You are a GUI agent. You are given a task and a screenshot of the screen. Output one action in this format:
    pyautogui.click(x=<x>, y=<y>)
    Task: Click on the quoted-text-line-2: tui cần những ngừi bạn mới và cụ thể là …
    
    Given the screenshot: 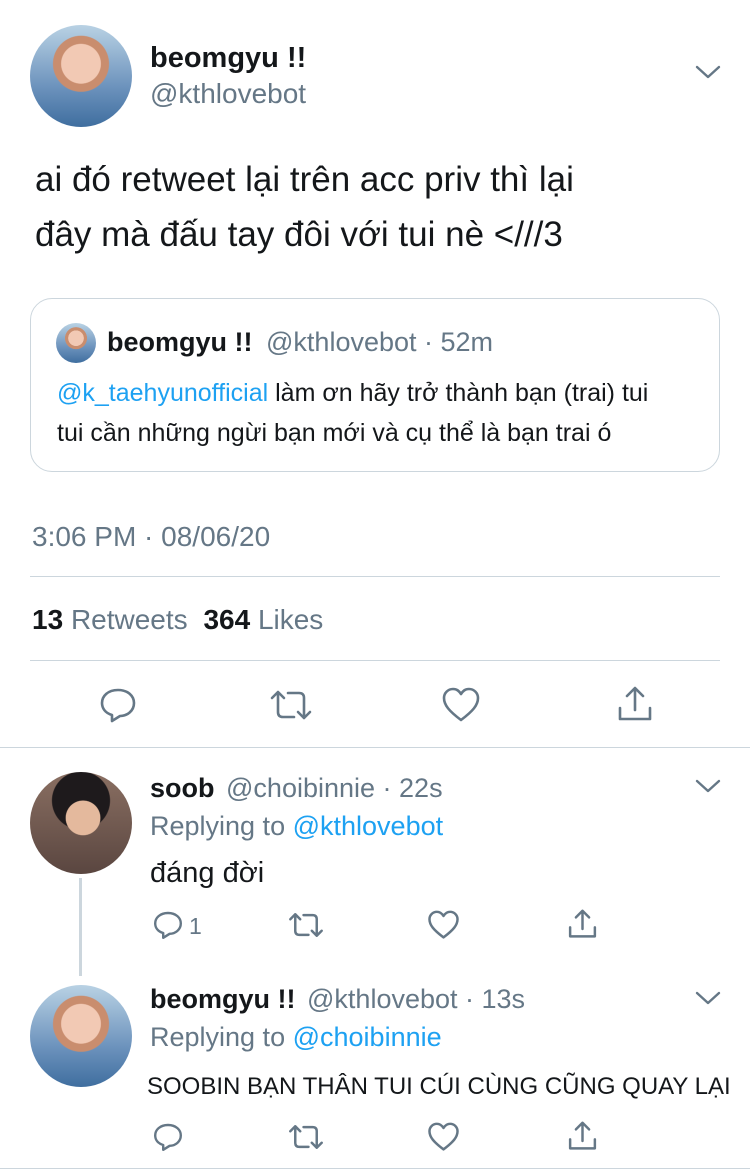 What is the action you would take?
    pyautogui.click(x=334, y=433)
    